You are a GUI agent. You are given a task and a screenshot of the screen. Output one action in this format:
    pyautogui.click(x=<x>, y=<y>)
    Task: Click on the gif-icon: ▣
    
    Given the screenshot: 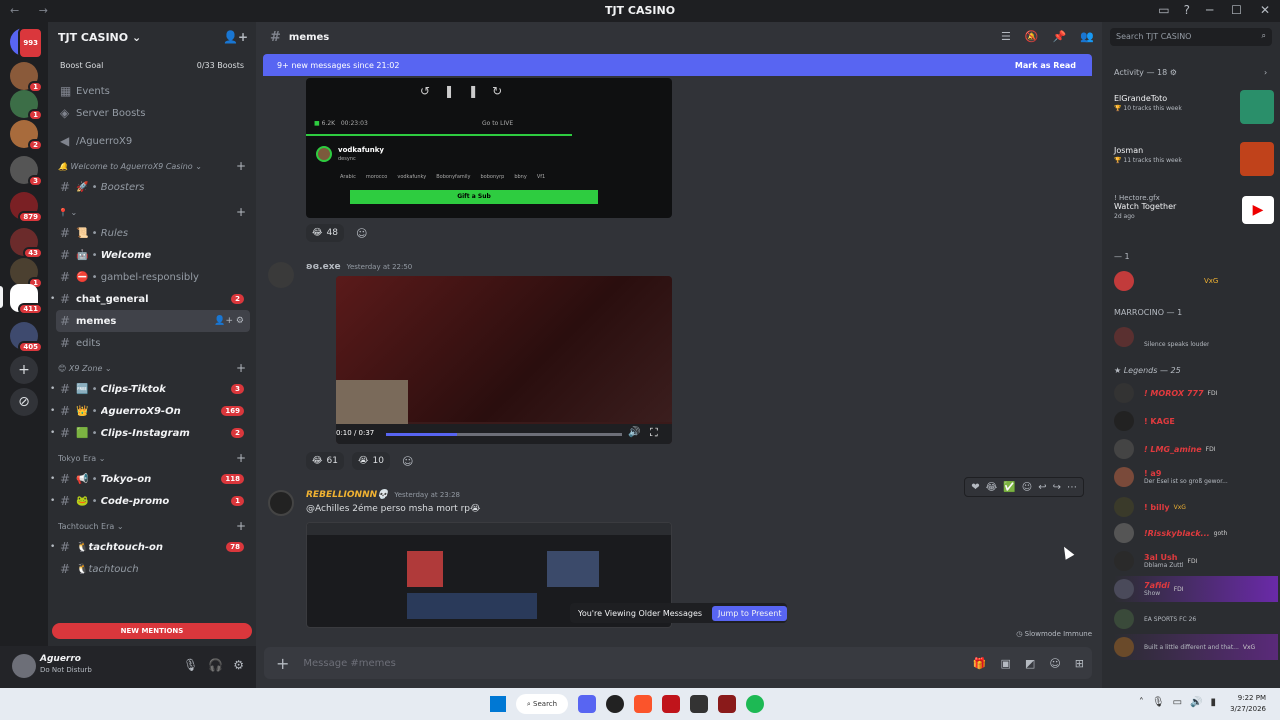 What is the action you would take?
    pyautogui.click(x=1006, y=663)
    